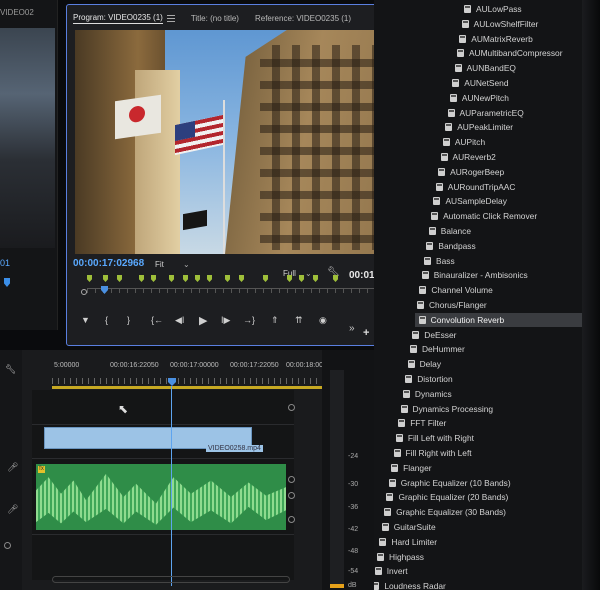  What do you see at coordinates (474, 157) in the screenshot?
I see `effect-item-label: AUReverb2` at bounding box center [474, 157].